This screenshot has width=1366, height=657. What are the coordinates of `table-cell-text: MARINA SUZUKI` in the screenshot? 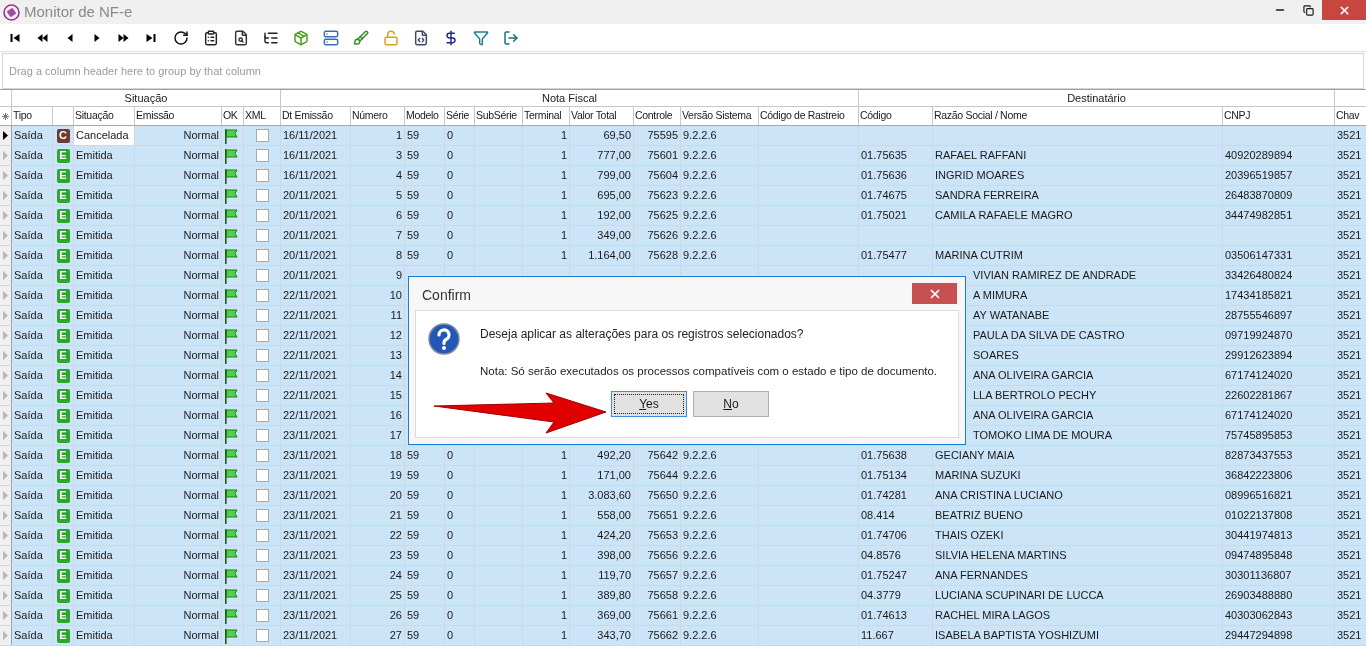 It's located at (978, 476).